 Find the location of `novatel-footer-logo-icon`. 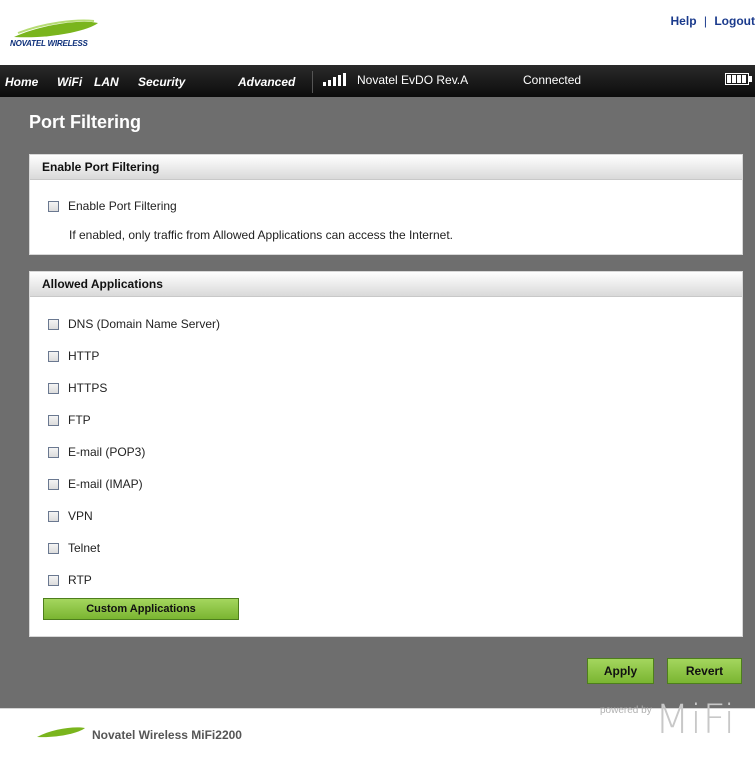

novatel-footer-logo-icon is located at coordinates (61, 732).